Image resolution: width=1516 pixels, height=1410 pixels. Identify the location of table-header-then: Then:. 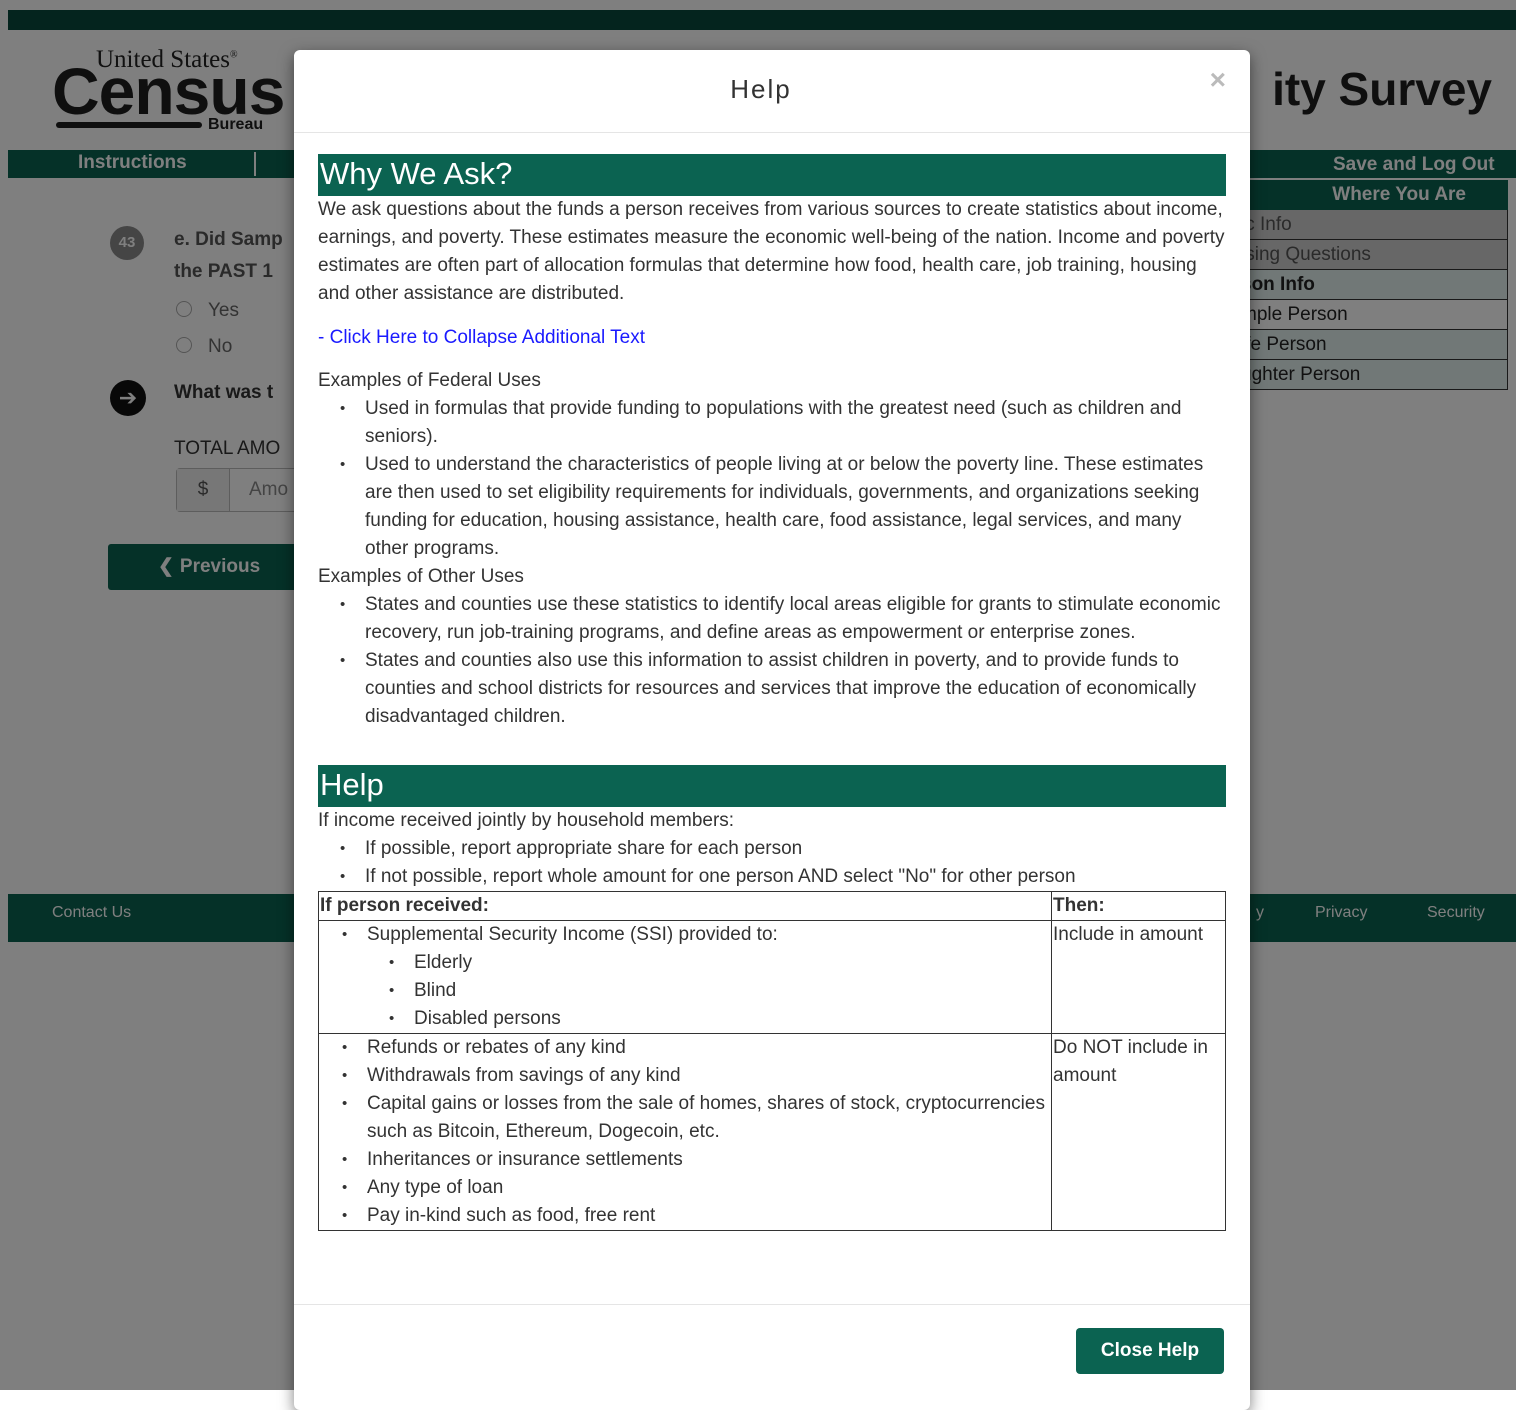
(1138, 906).